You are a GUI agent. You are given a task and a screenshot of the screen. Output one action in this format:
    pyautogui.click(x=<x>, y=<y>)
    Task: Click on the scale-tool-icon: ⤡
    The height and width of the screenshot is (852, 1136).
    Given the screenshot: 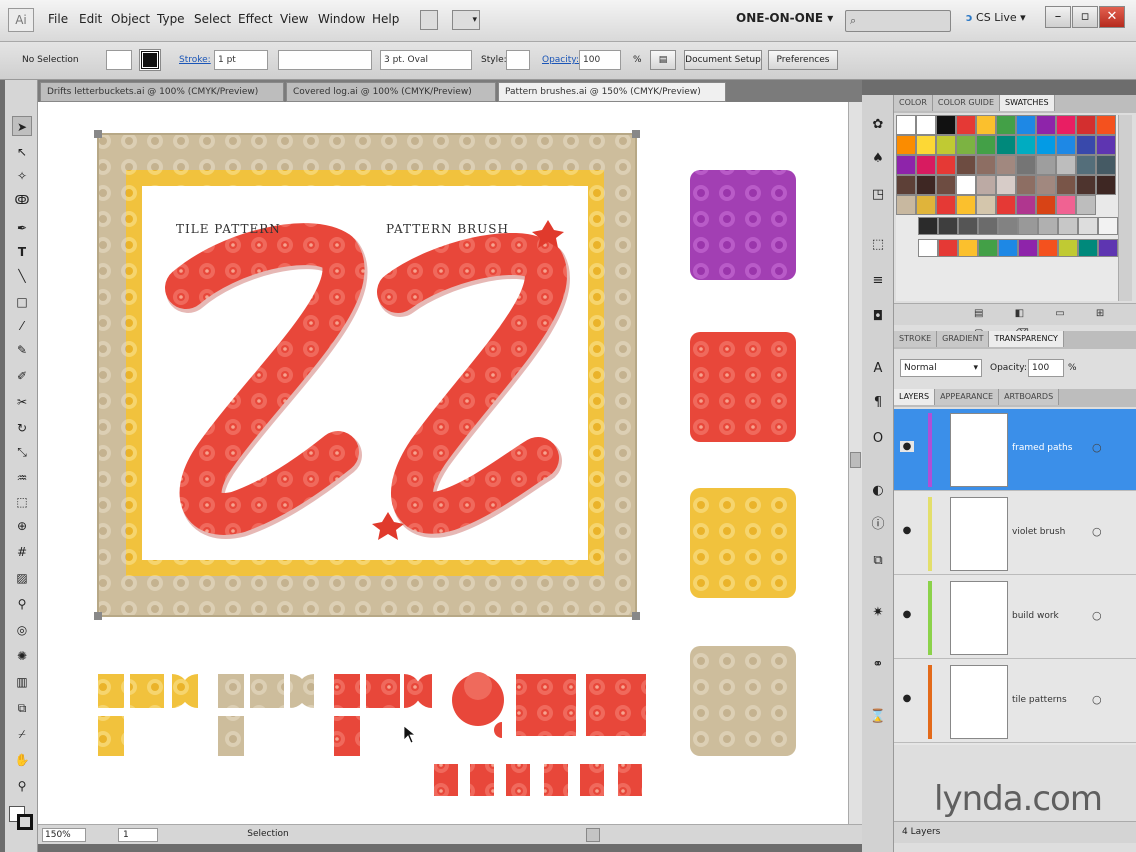 What is the action you would take?
    pyautogui.click(x=22, y=452)
    